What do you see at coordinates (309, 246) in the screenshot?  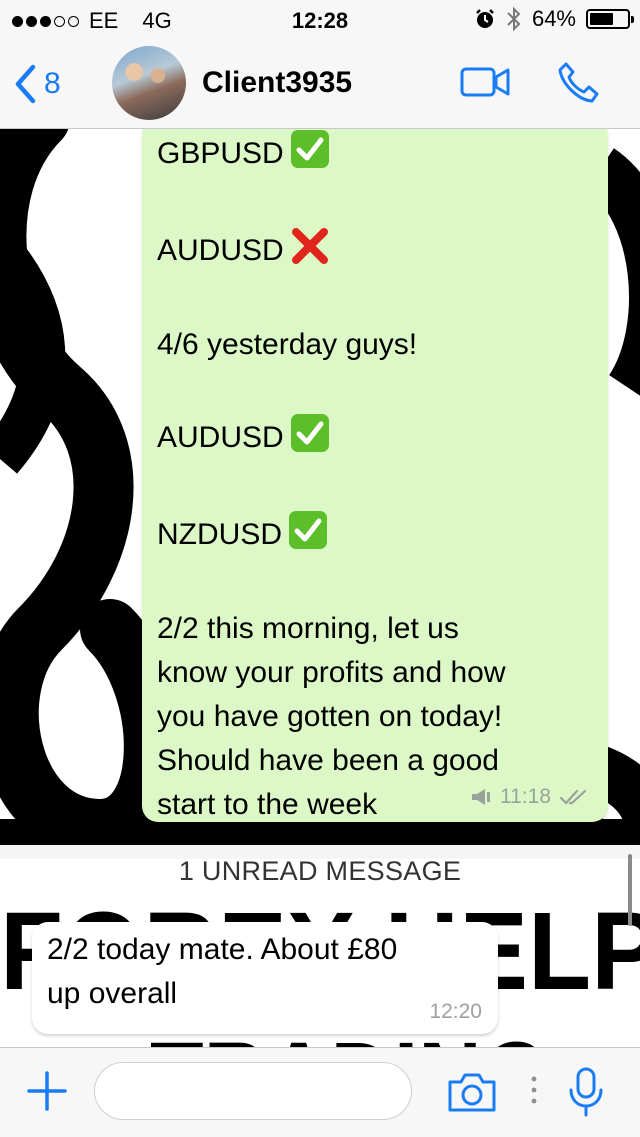 I see `cross-mark-icon` at bounding box center [309, 246].